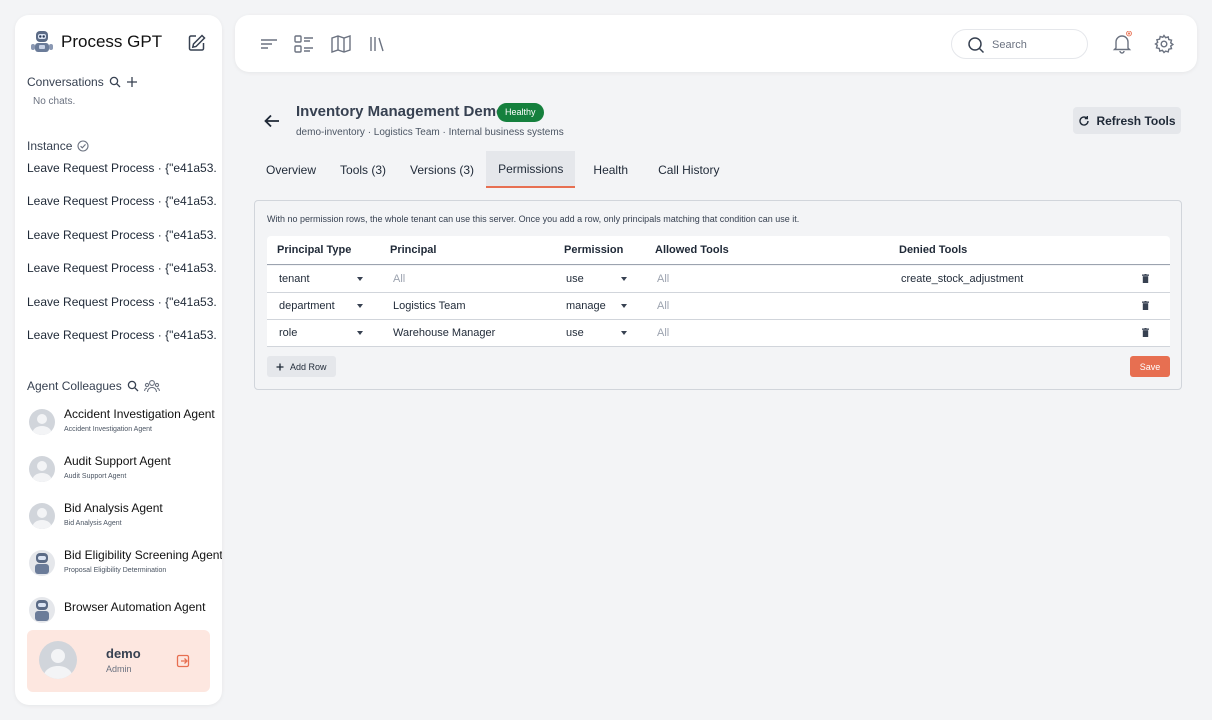  I want to click on app-title: Process GPT, so click(112, 41).